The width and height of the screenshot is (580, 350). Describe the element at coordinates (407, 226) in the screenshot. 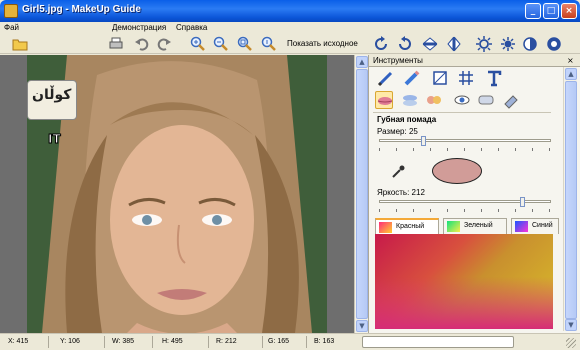

I see `tab-red: Красный` at that location.